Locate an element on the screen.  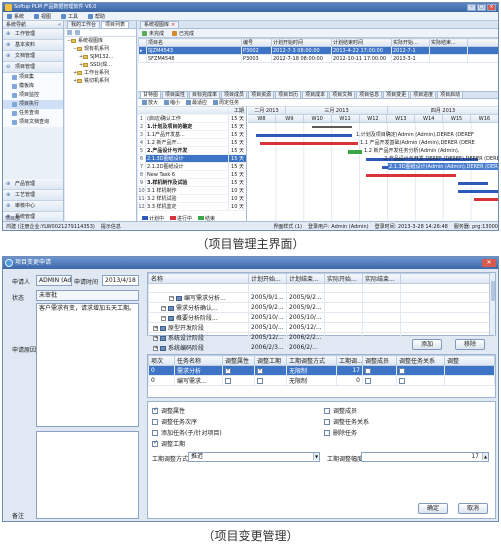
nav-group-project: 项目管理 is located at coordinates (33, 67).